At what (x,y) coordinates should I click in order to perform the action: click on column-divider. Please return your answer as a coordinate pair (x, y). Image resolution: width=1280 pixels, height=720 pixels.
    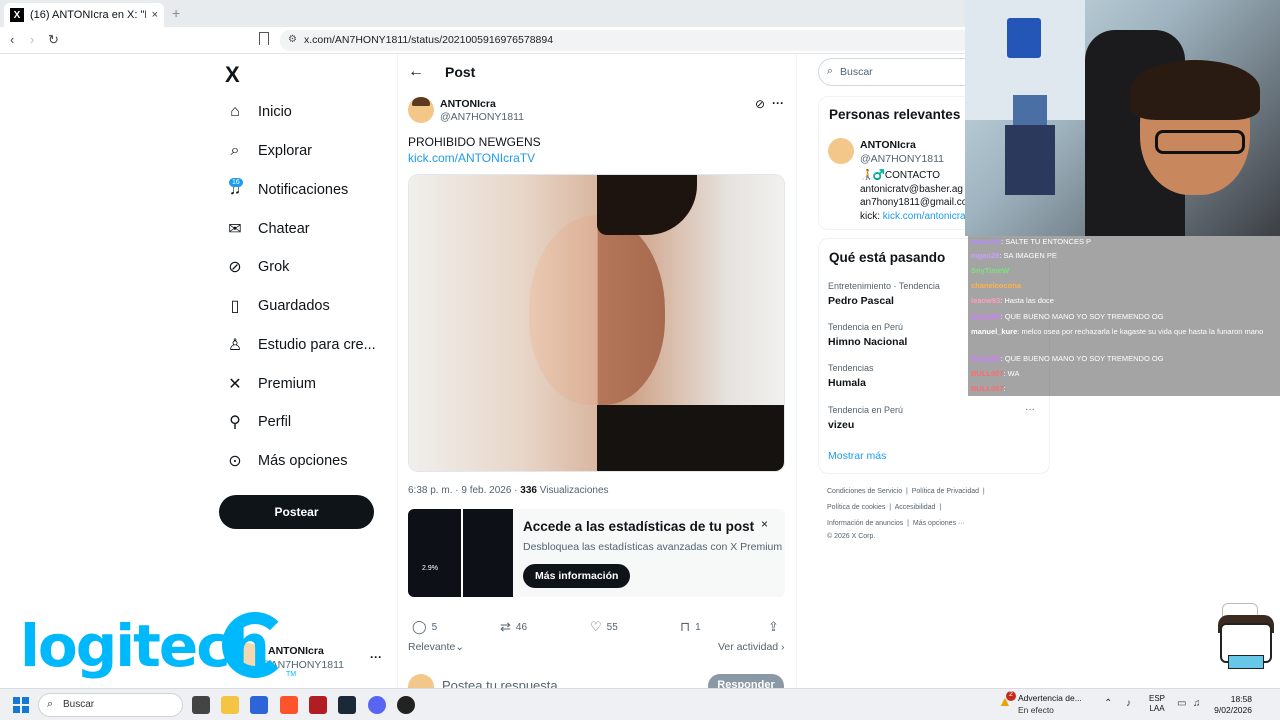
    Looking at the image, I should click on (796, 371).